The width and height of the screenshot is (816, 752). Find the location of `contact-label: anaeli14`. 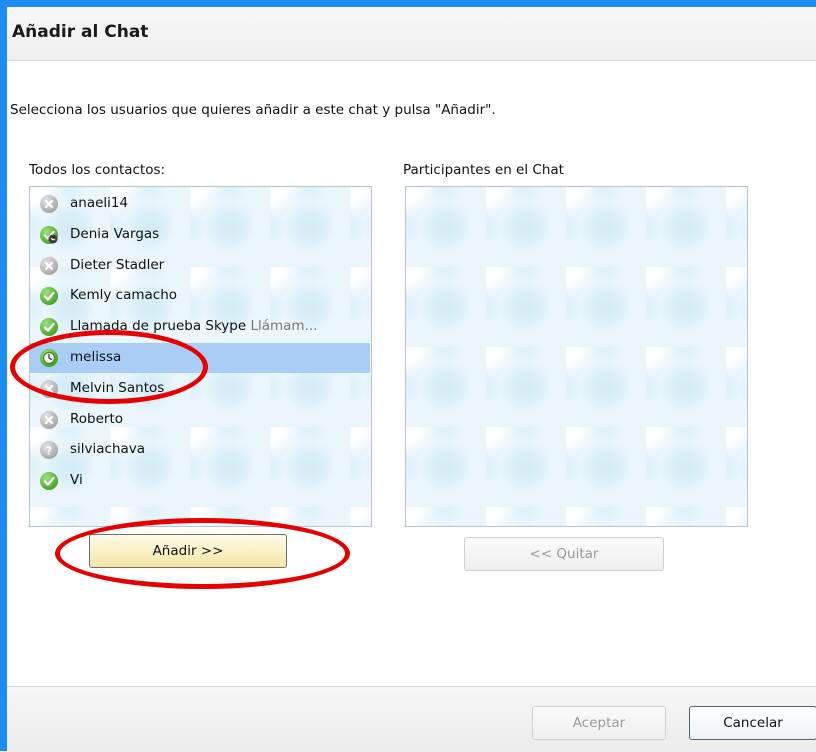

contact-label: anaeli14 is located at coordinates (99, 203).